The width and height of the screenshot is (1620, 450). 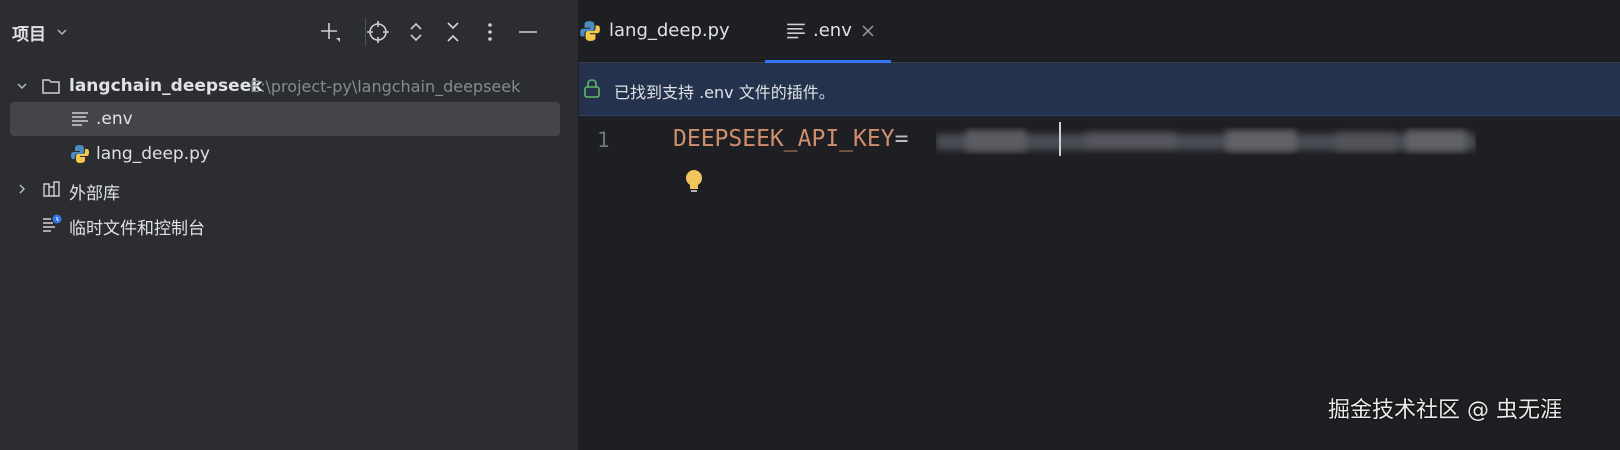 I want to click on redacted-api-key, so click(x=1206, y=141).